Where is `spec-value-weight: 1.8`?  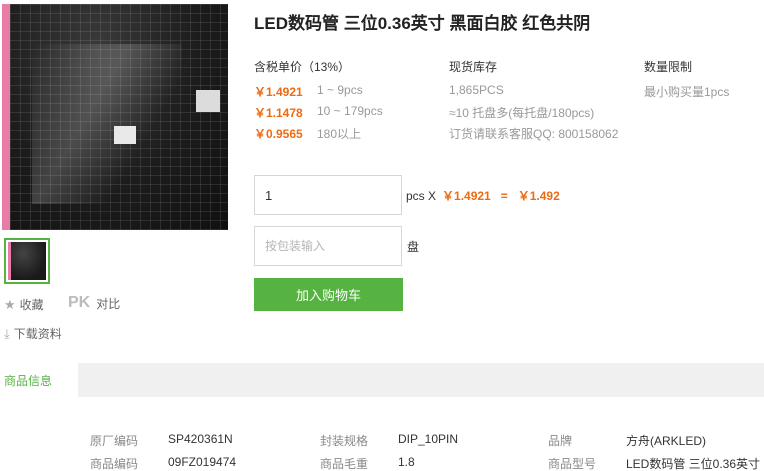
spec-value-weight: 1.8 is located at coordinates (406, 462).